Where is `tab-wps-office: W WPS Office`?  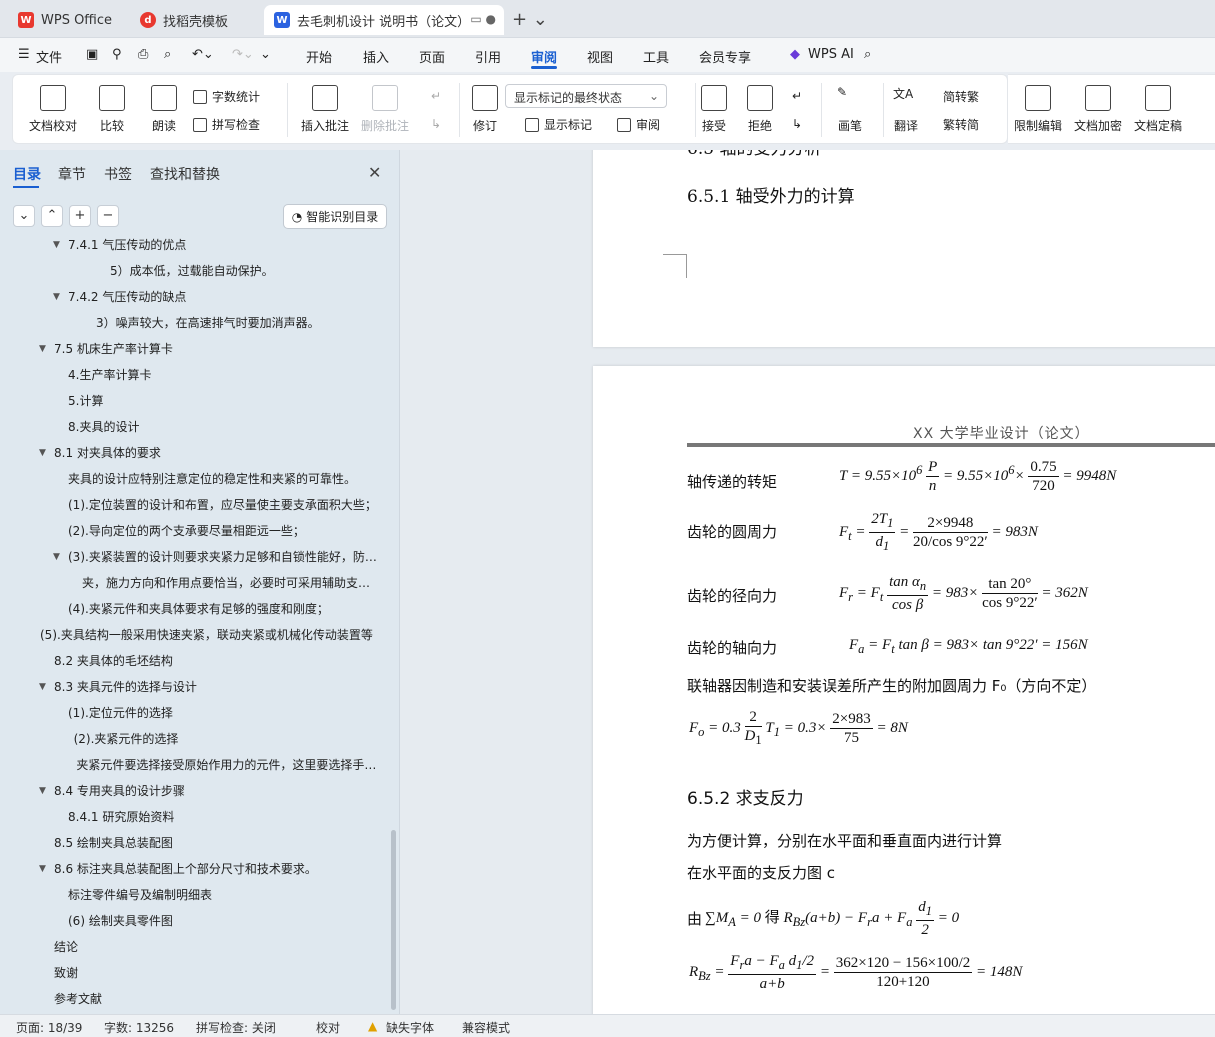 tab-wps-office: W WPS Office is located at coordinates (65, 20).